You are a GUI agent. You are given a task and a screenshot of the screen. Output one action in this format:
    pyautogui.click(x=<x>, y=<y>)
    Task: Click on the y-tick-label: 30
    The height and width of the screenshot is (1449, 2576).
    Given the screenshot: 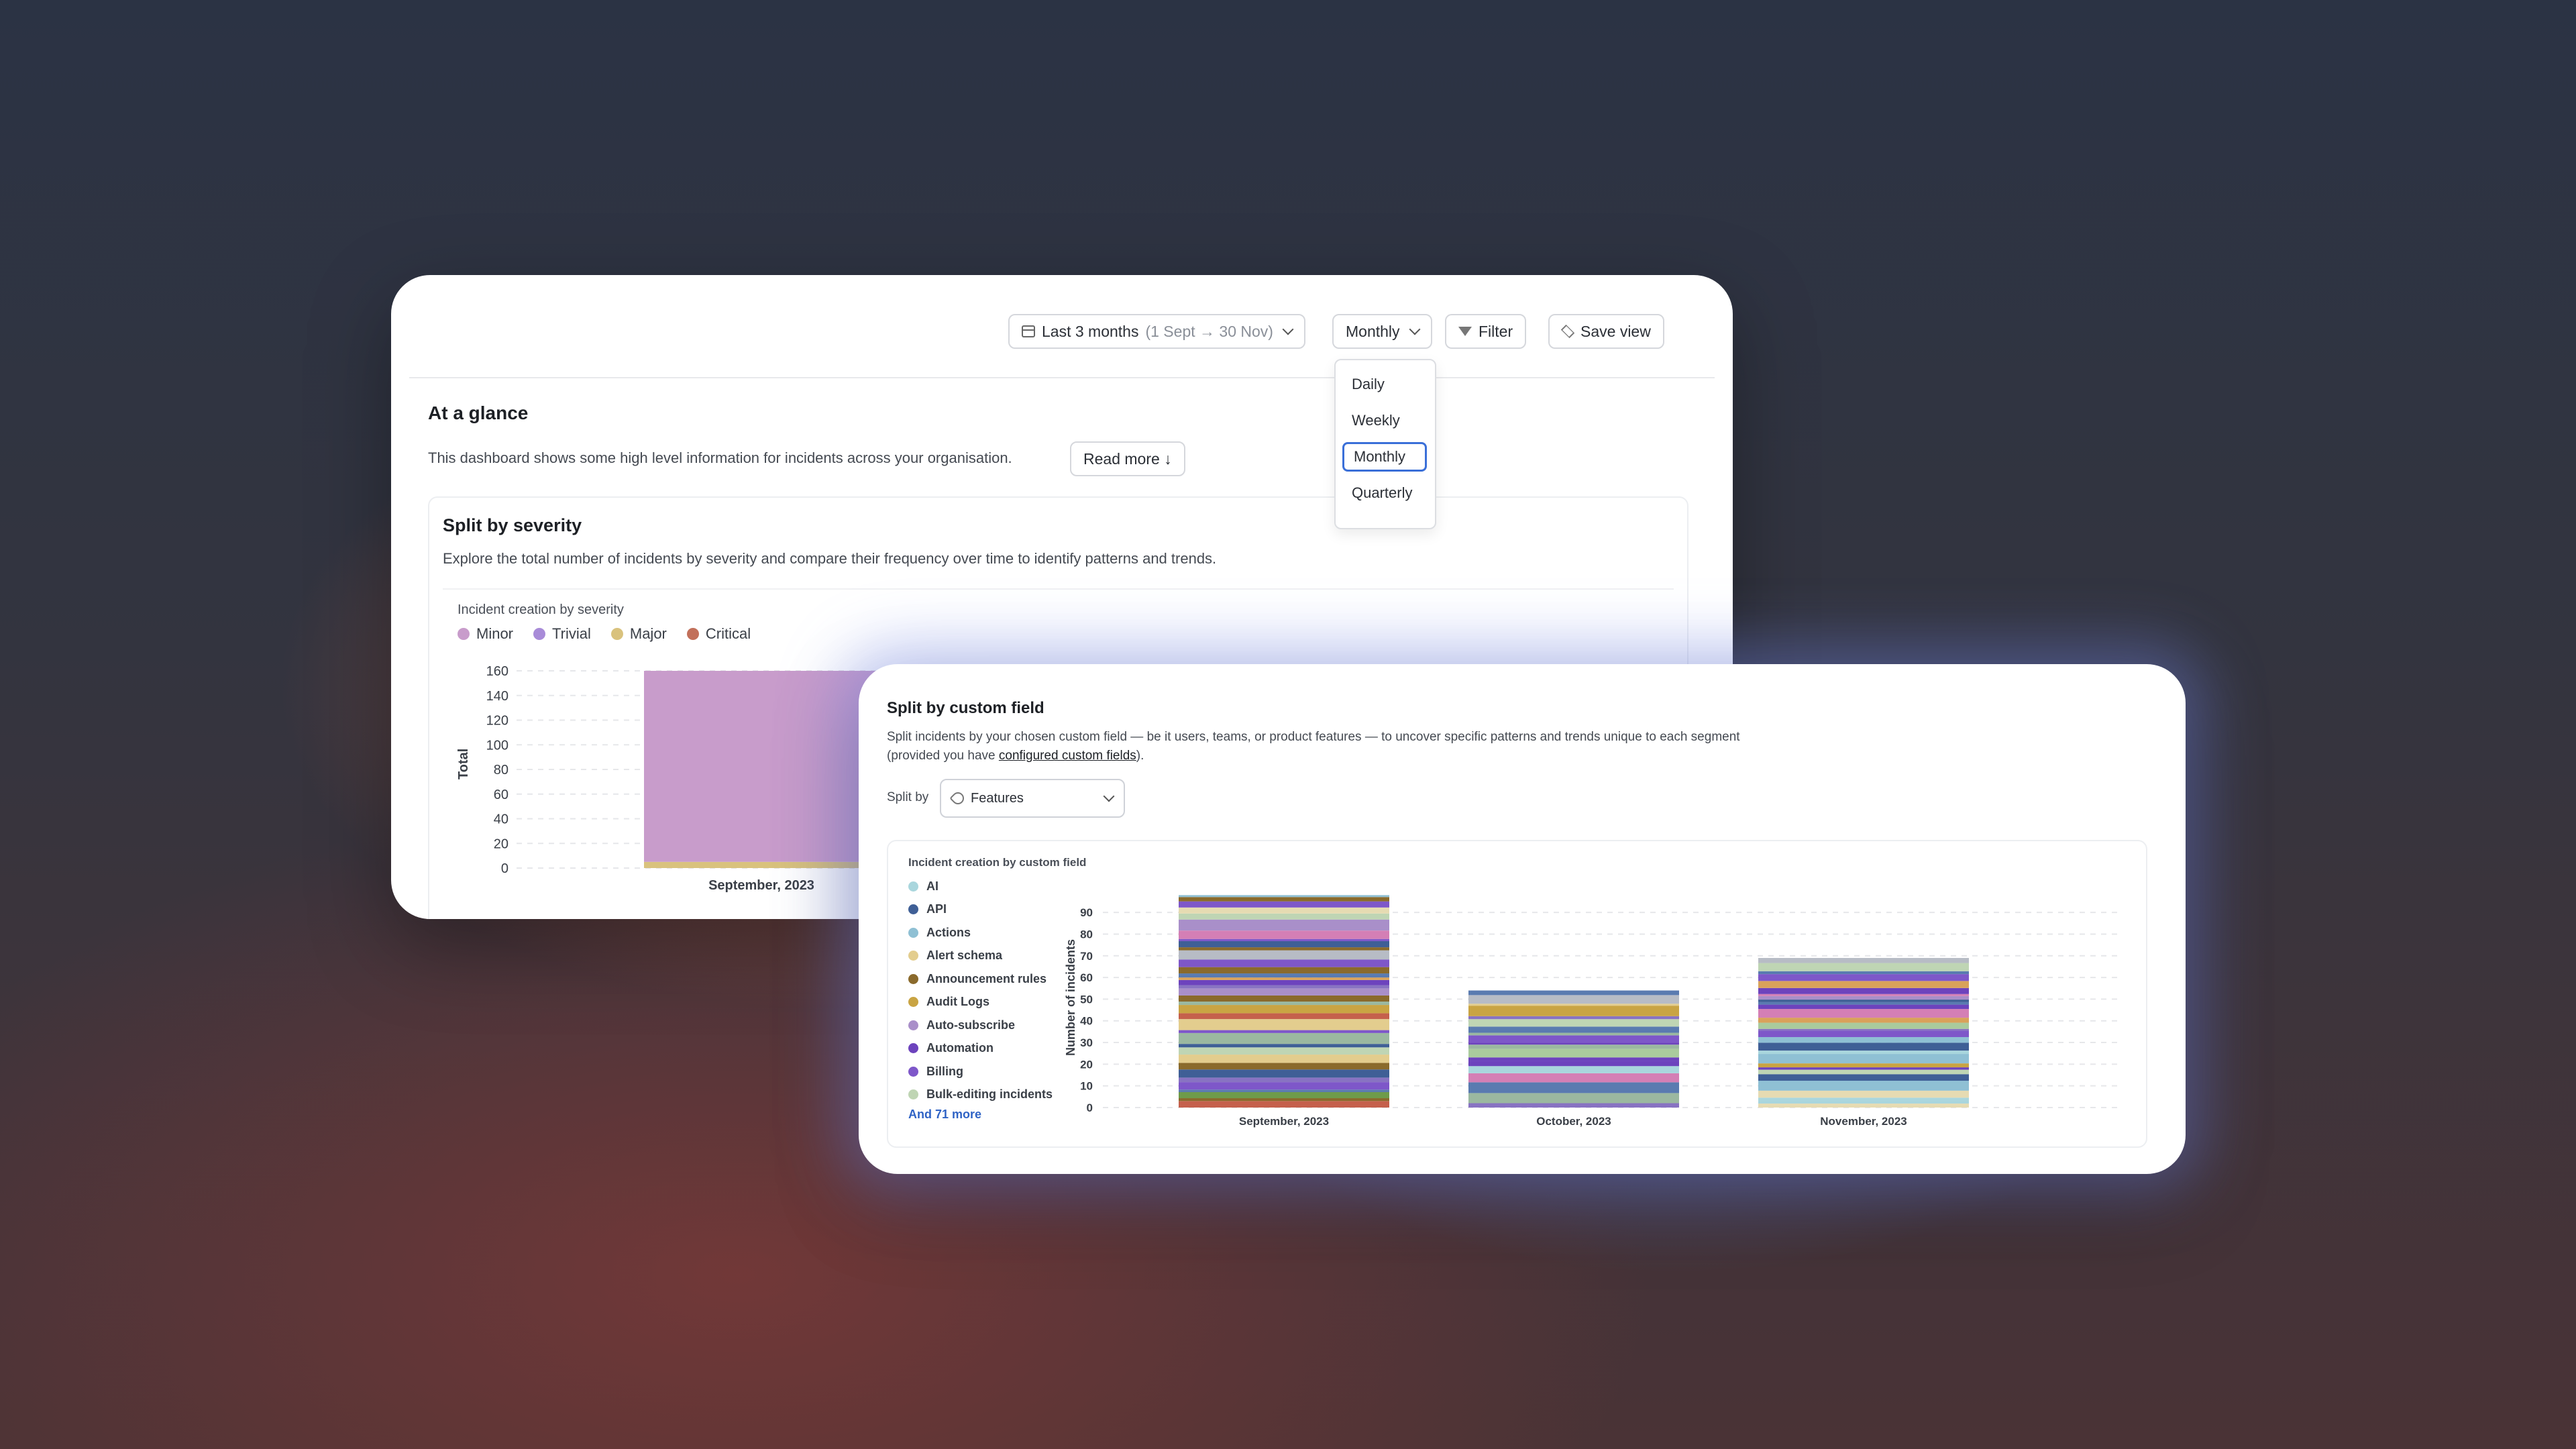 What is the action you would take?
    pyautogui.click(x=1086, y=1042)
    